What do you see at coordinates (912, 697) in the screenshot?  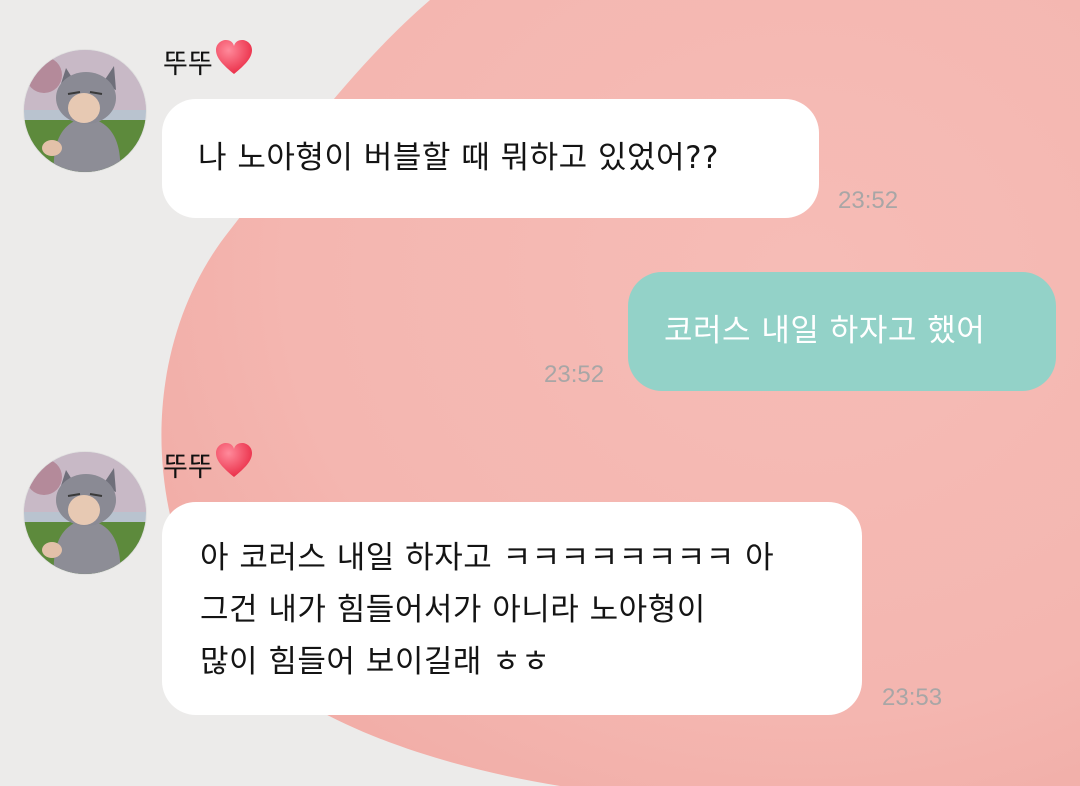 I see `message-timestamp: 23:53` at bounding box center [912, 697].